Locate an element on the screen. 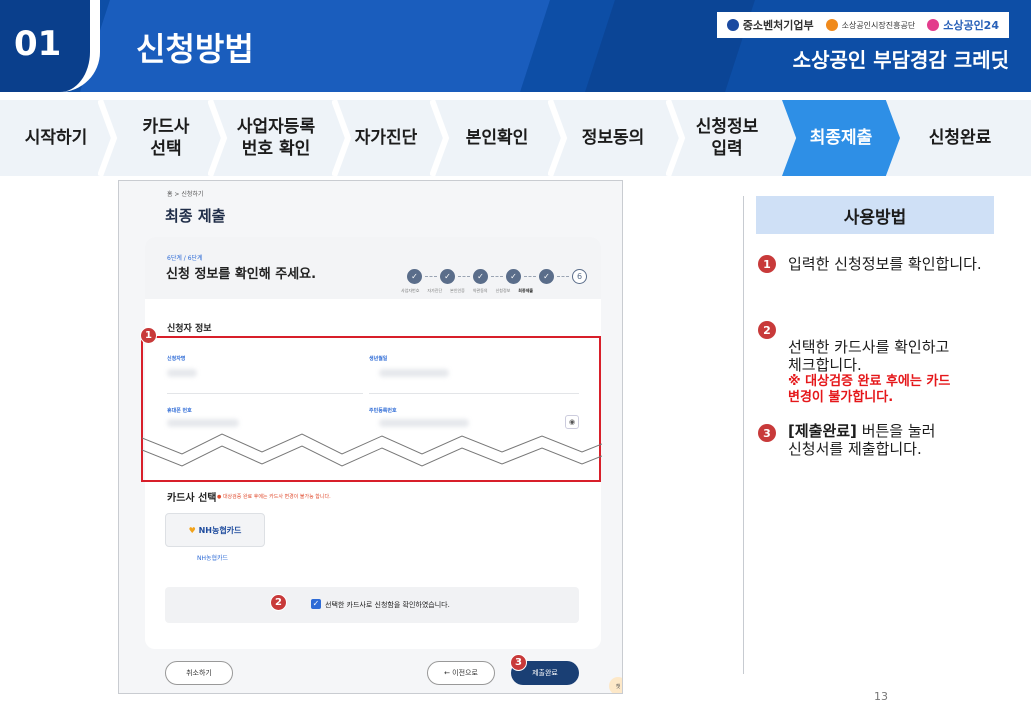  instruction-1: 입력한 신청정보를 확인합니다. is located at coordinates (885, 264).